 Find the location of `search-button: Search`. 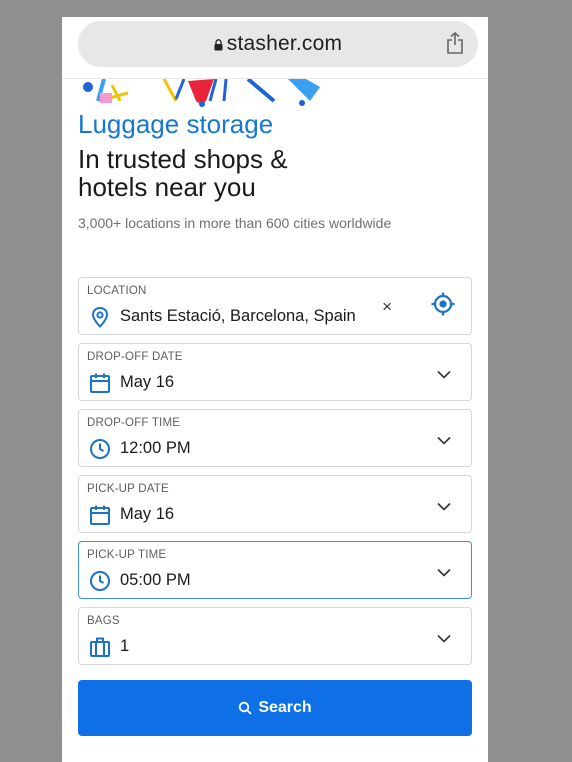

search-button: Search is located at coordinates (275, 708).